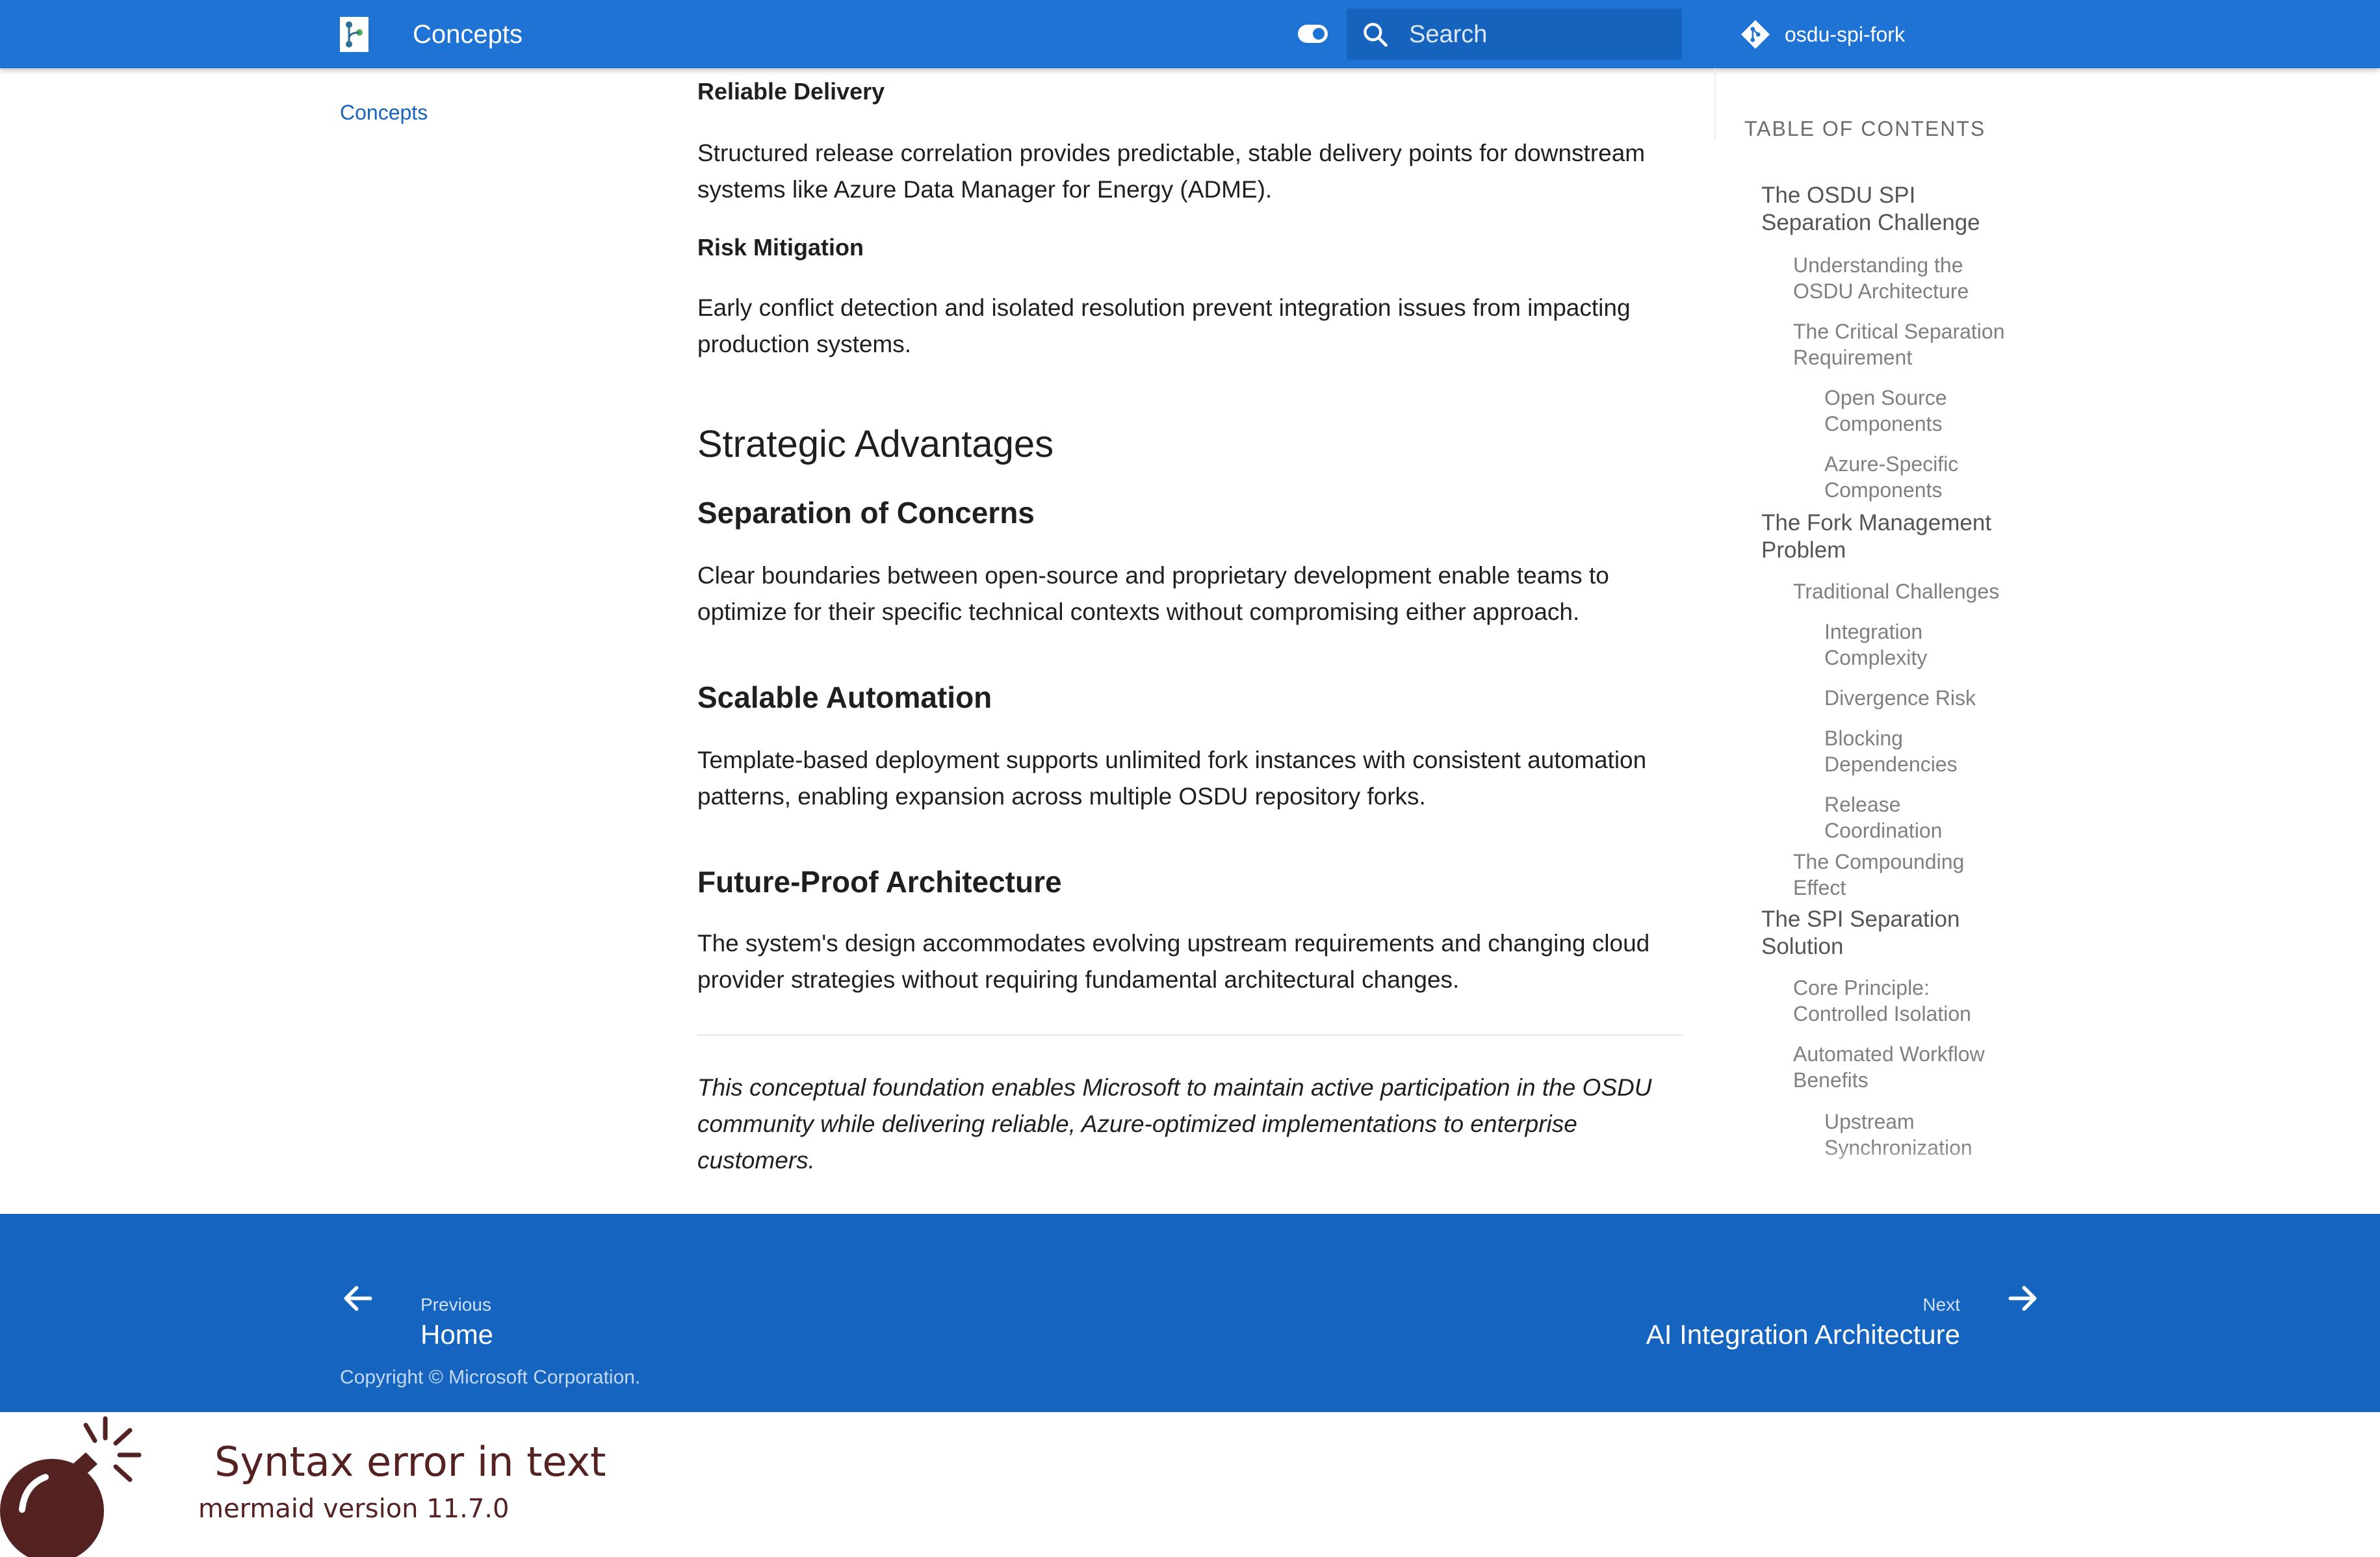 This screenshot has width=2380, height=1557. What do you see at coordinates (1820, 887) in the screenshot?
I see `toc-item-label: Effect` at bounding box center [1820, 887].